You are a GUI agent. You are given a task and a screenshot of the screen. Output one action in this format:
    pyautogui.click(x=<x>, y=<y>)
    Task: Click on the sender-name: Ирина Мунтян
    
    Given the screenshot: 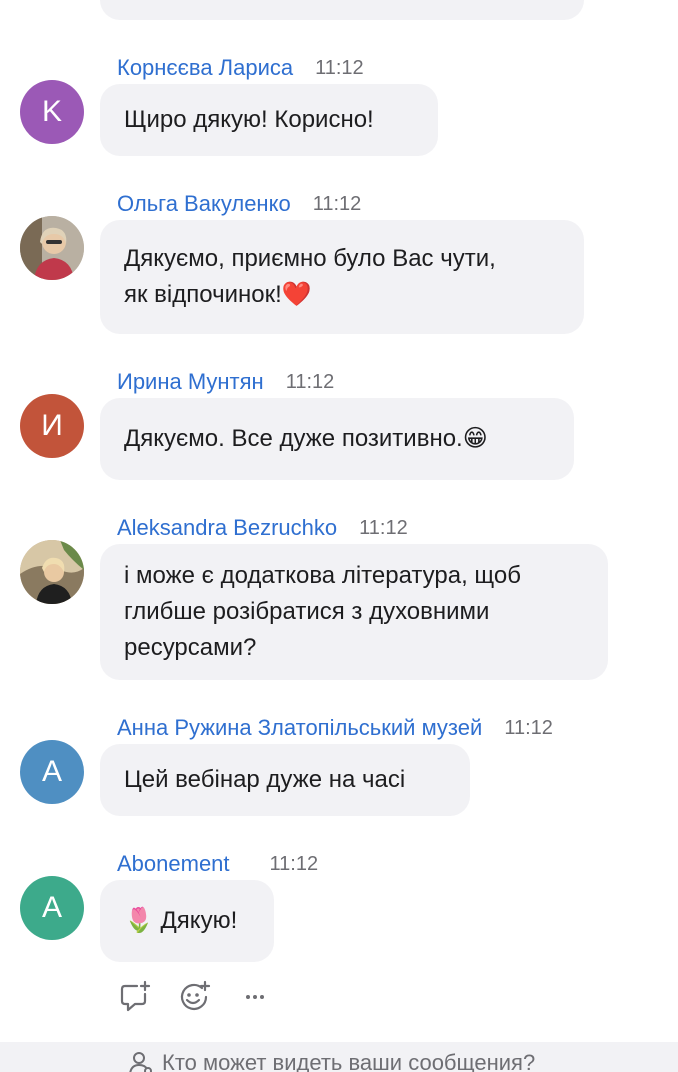 What is the action you would take?
    pyautogui.click(x=190, y=382)
    